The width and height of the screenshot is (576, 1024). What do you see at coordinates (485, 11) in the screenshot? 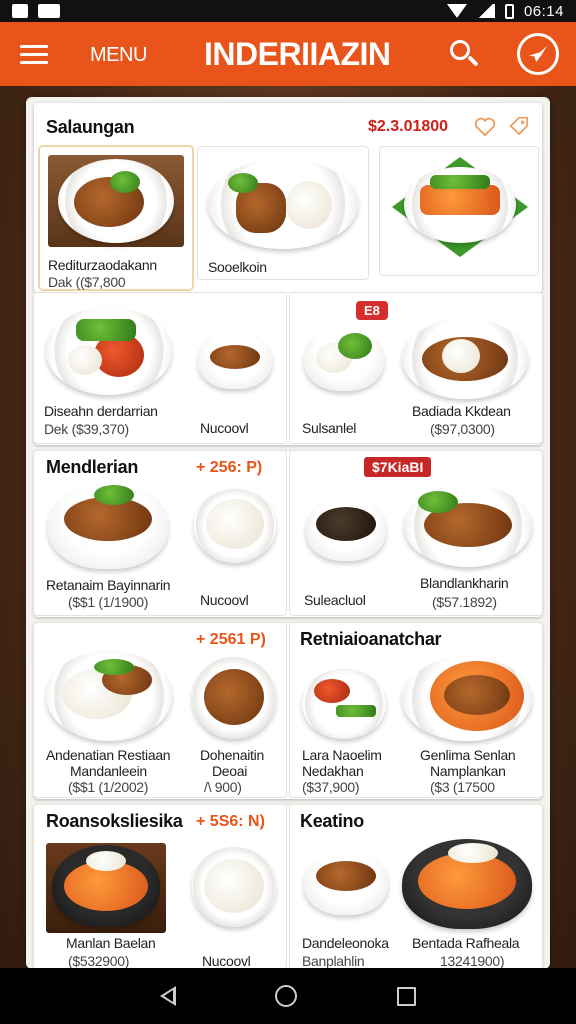
I see `signal-icon` at bounding box center [485, 11].